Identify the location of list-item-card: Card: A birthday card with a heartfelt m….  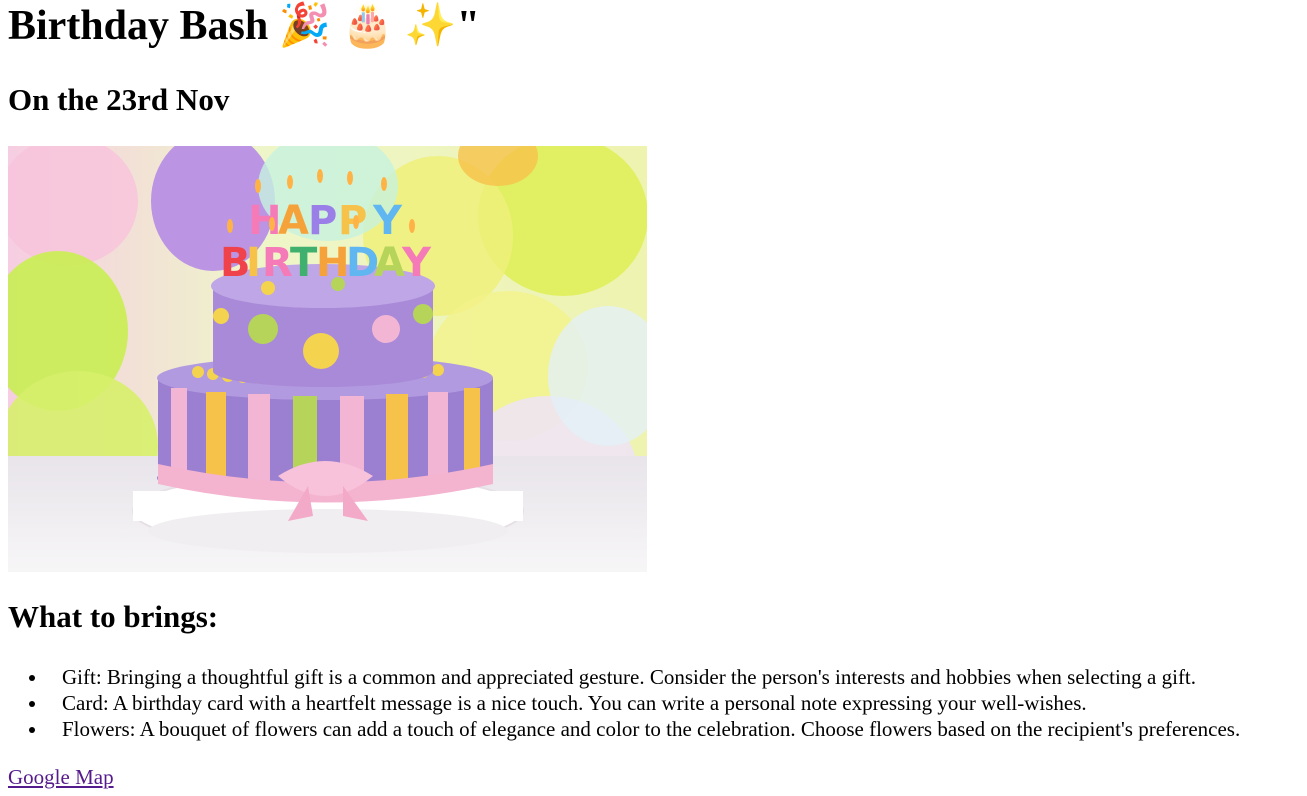
(644, 703).